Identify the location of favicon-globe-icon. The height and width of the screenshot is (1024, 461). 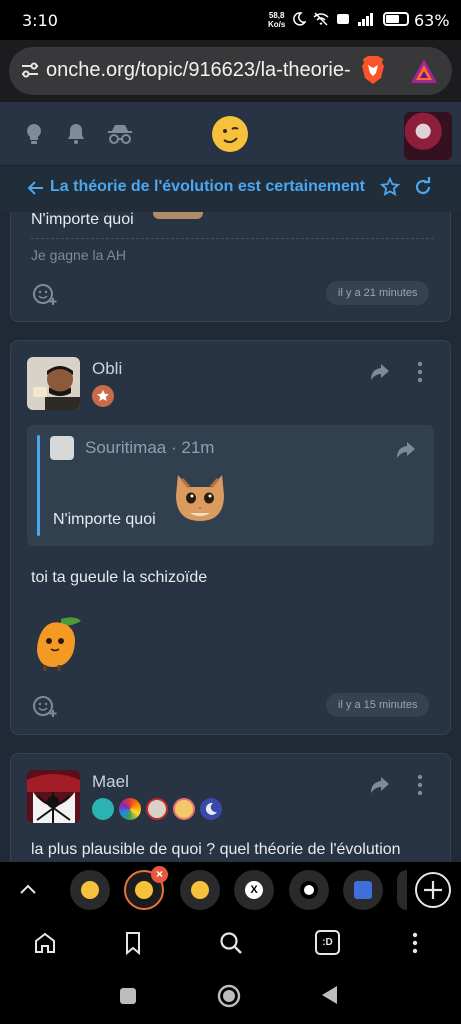
(309, 890).